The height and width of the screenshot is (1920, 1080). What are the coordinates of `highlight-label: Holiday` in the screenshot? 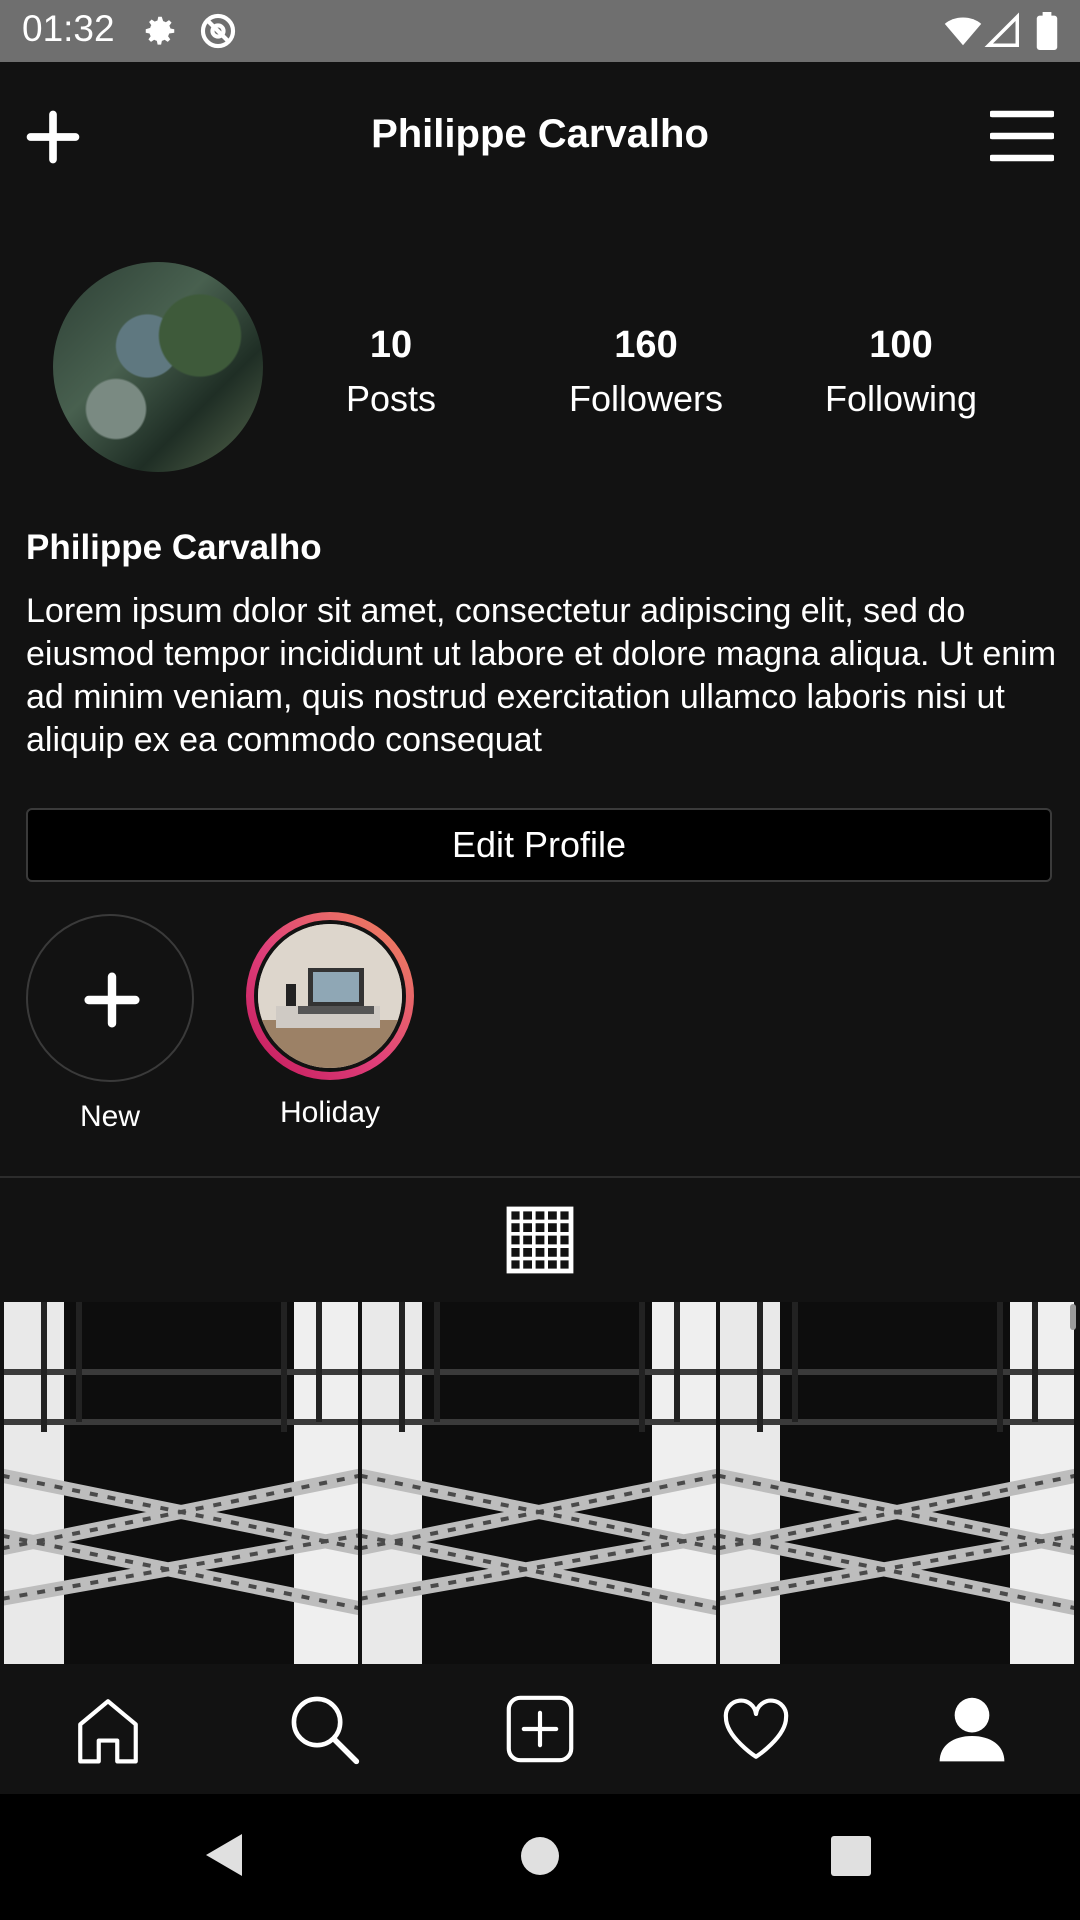 It's located at (330, 1112).